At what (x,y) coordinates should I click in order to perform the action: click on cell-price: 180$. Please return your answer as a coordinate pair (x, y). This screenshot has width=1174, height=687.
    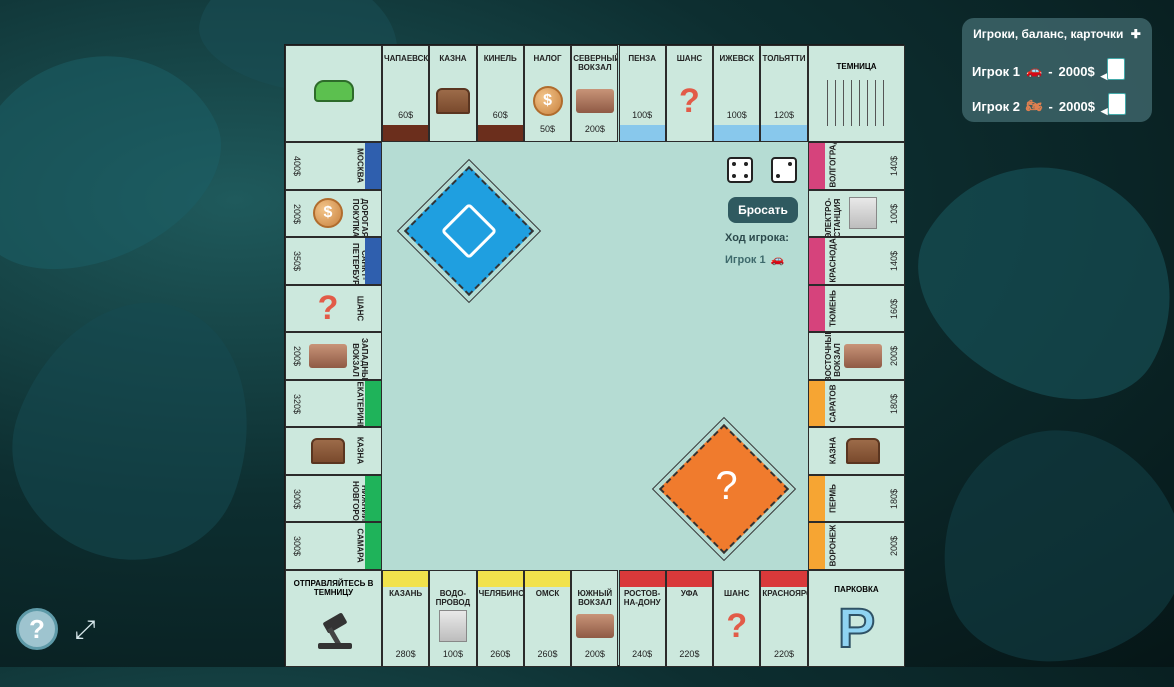
    Looking at the image, I should click on (894, 403).